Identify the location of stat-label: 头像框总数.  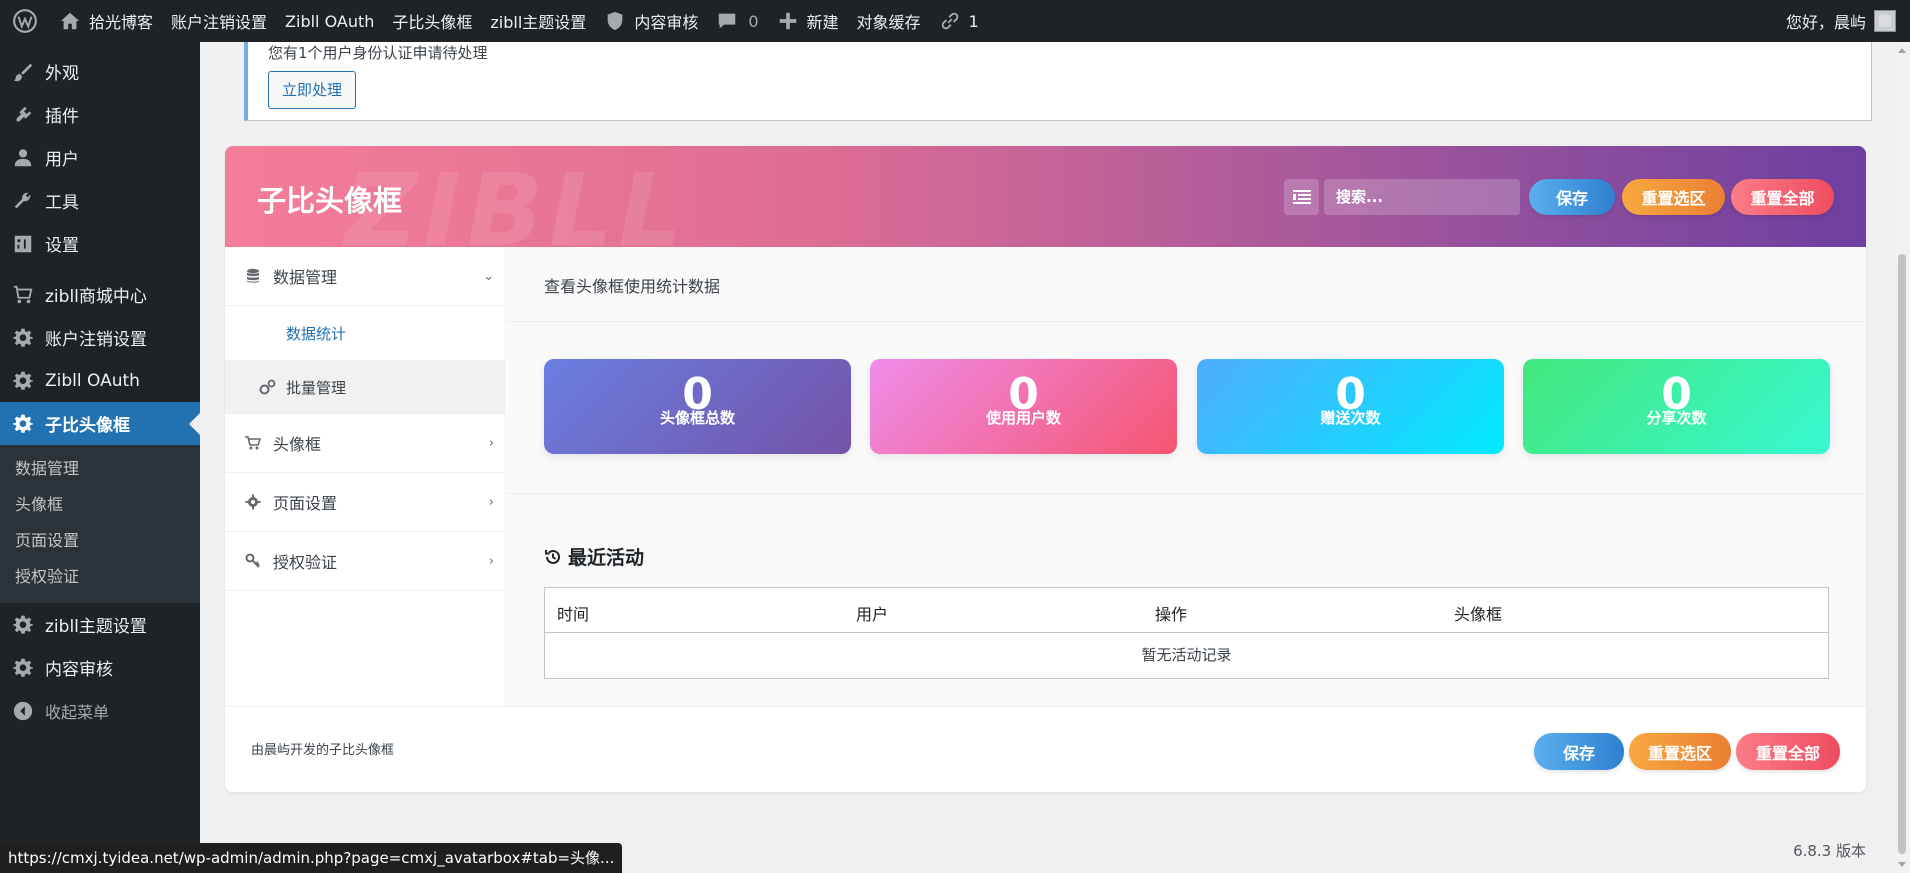
(697, 418).